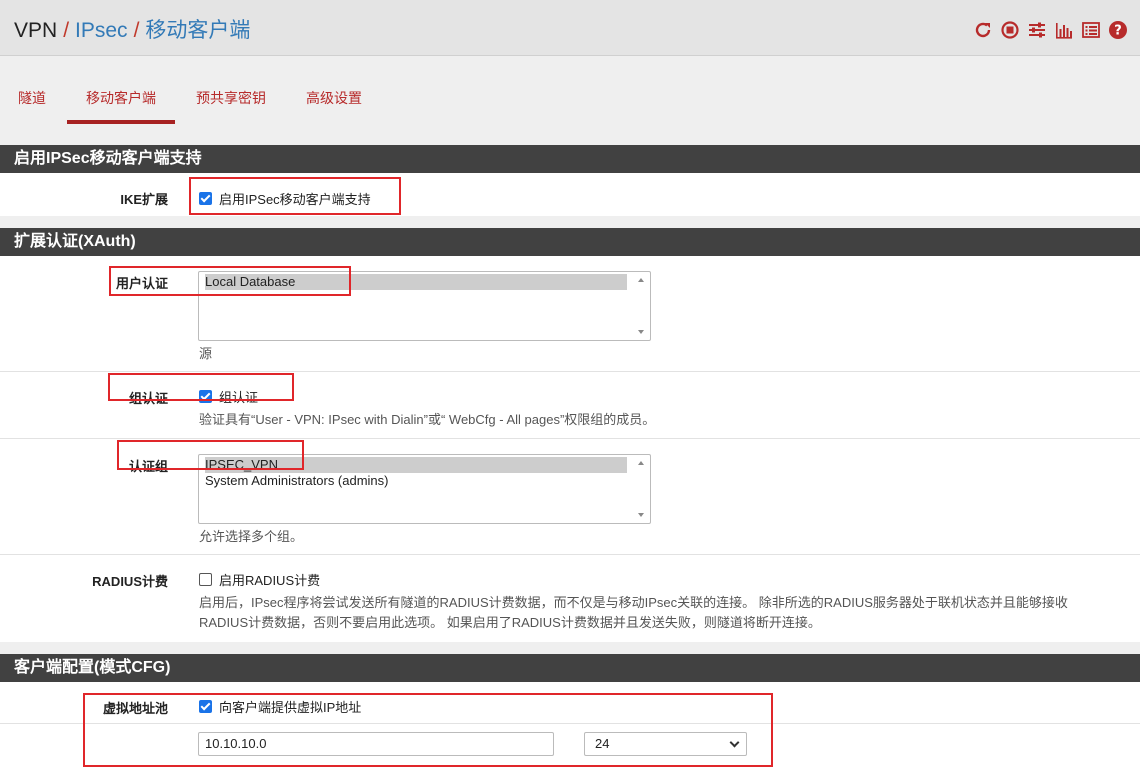  Describe the element at coordinates (570, 98) in the screenshot. I see `tab-bar: 隧道 移动客户端 预共享密钥 高级设置` at that location.